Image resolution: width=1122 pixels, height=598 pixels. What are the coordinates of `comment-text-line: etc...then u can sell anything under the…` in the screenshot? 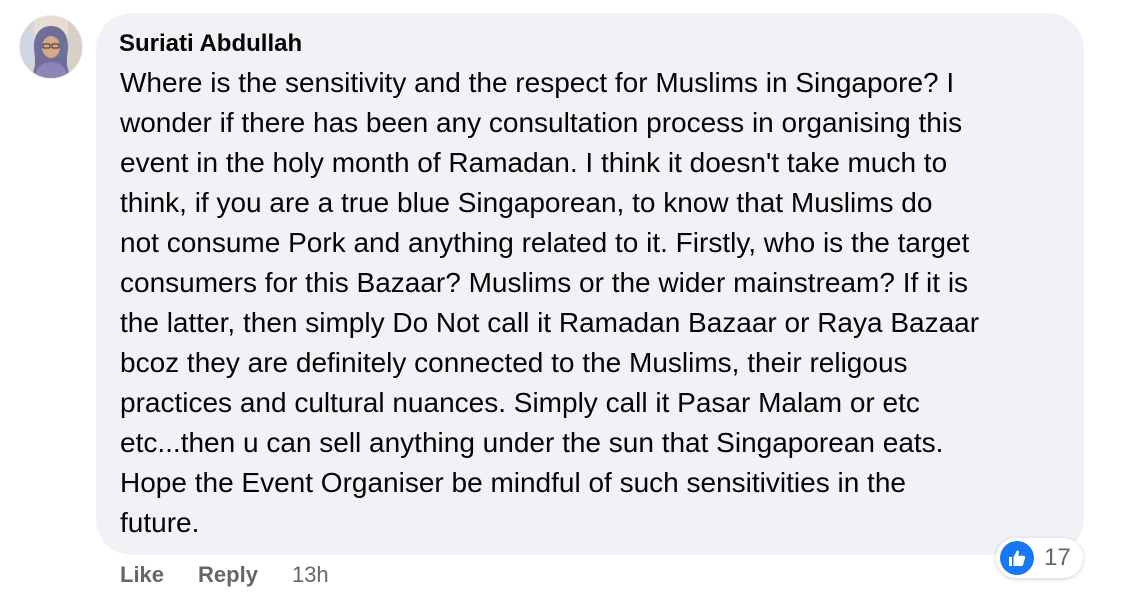 It's located at (532, 442).